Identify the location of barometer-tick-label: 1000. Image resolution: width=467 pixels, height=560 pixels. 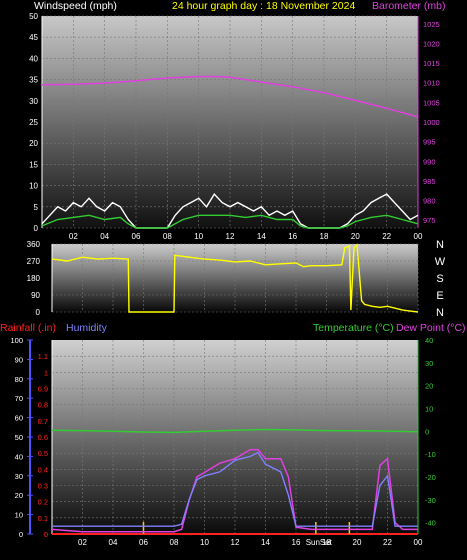
(431, 122).